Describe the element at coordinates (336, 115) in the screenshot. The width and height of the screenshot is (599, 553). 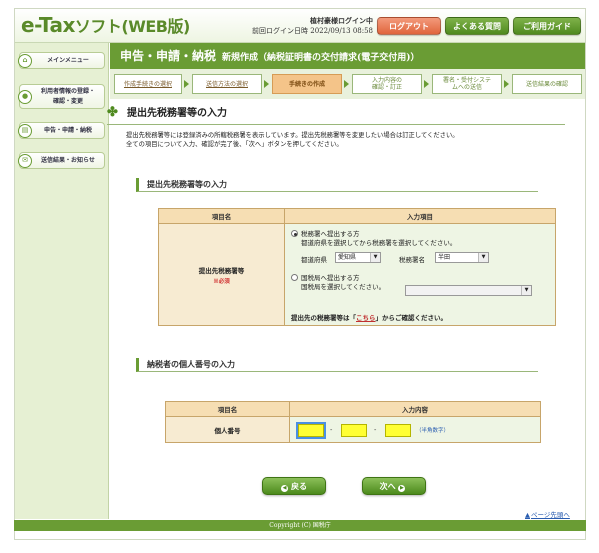
I see `section-heading: ✤ 提出先税務署等の入力` at that location.